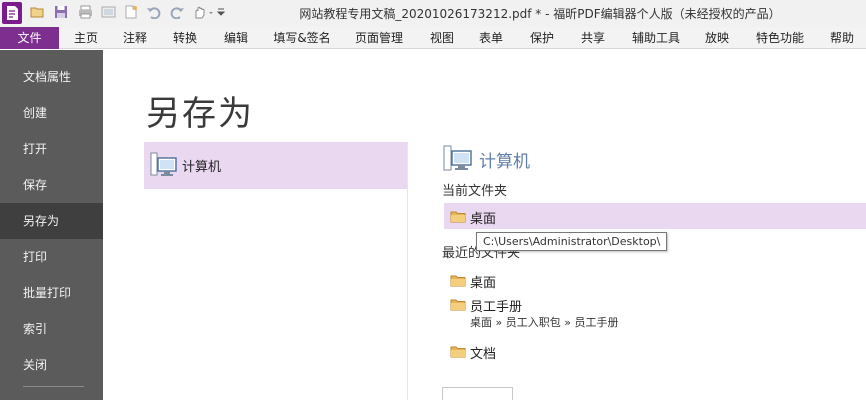 The width and height of the screenshot is (866, 400). Describe the element at coordinates (29, 38) in the screenshot. I see `tab-file: 文件` at that location.